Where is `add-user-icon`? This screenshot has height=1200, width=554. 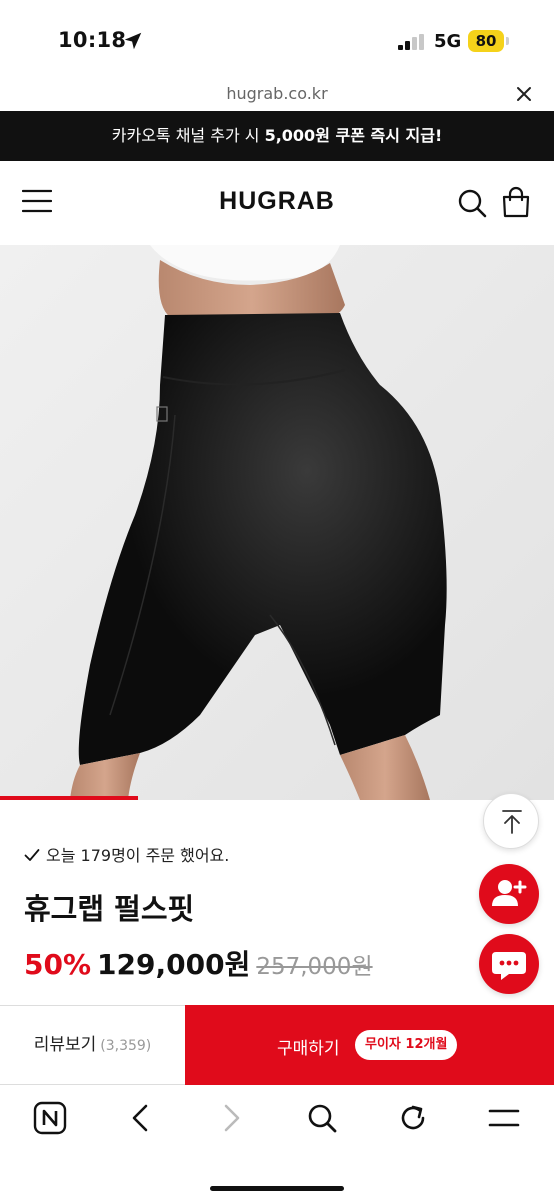
add-user-icon is located at coordinates (509, 893).